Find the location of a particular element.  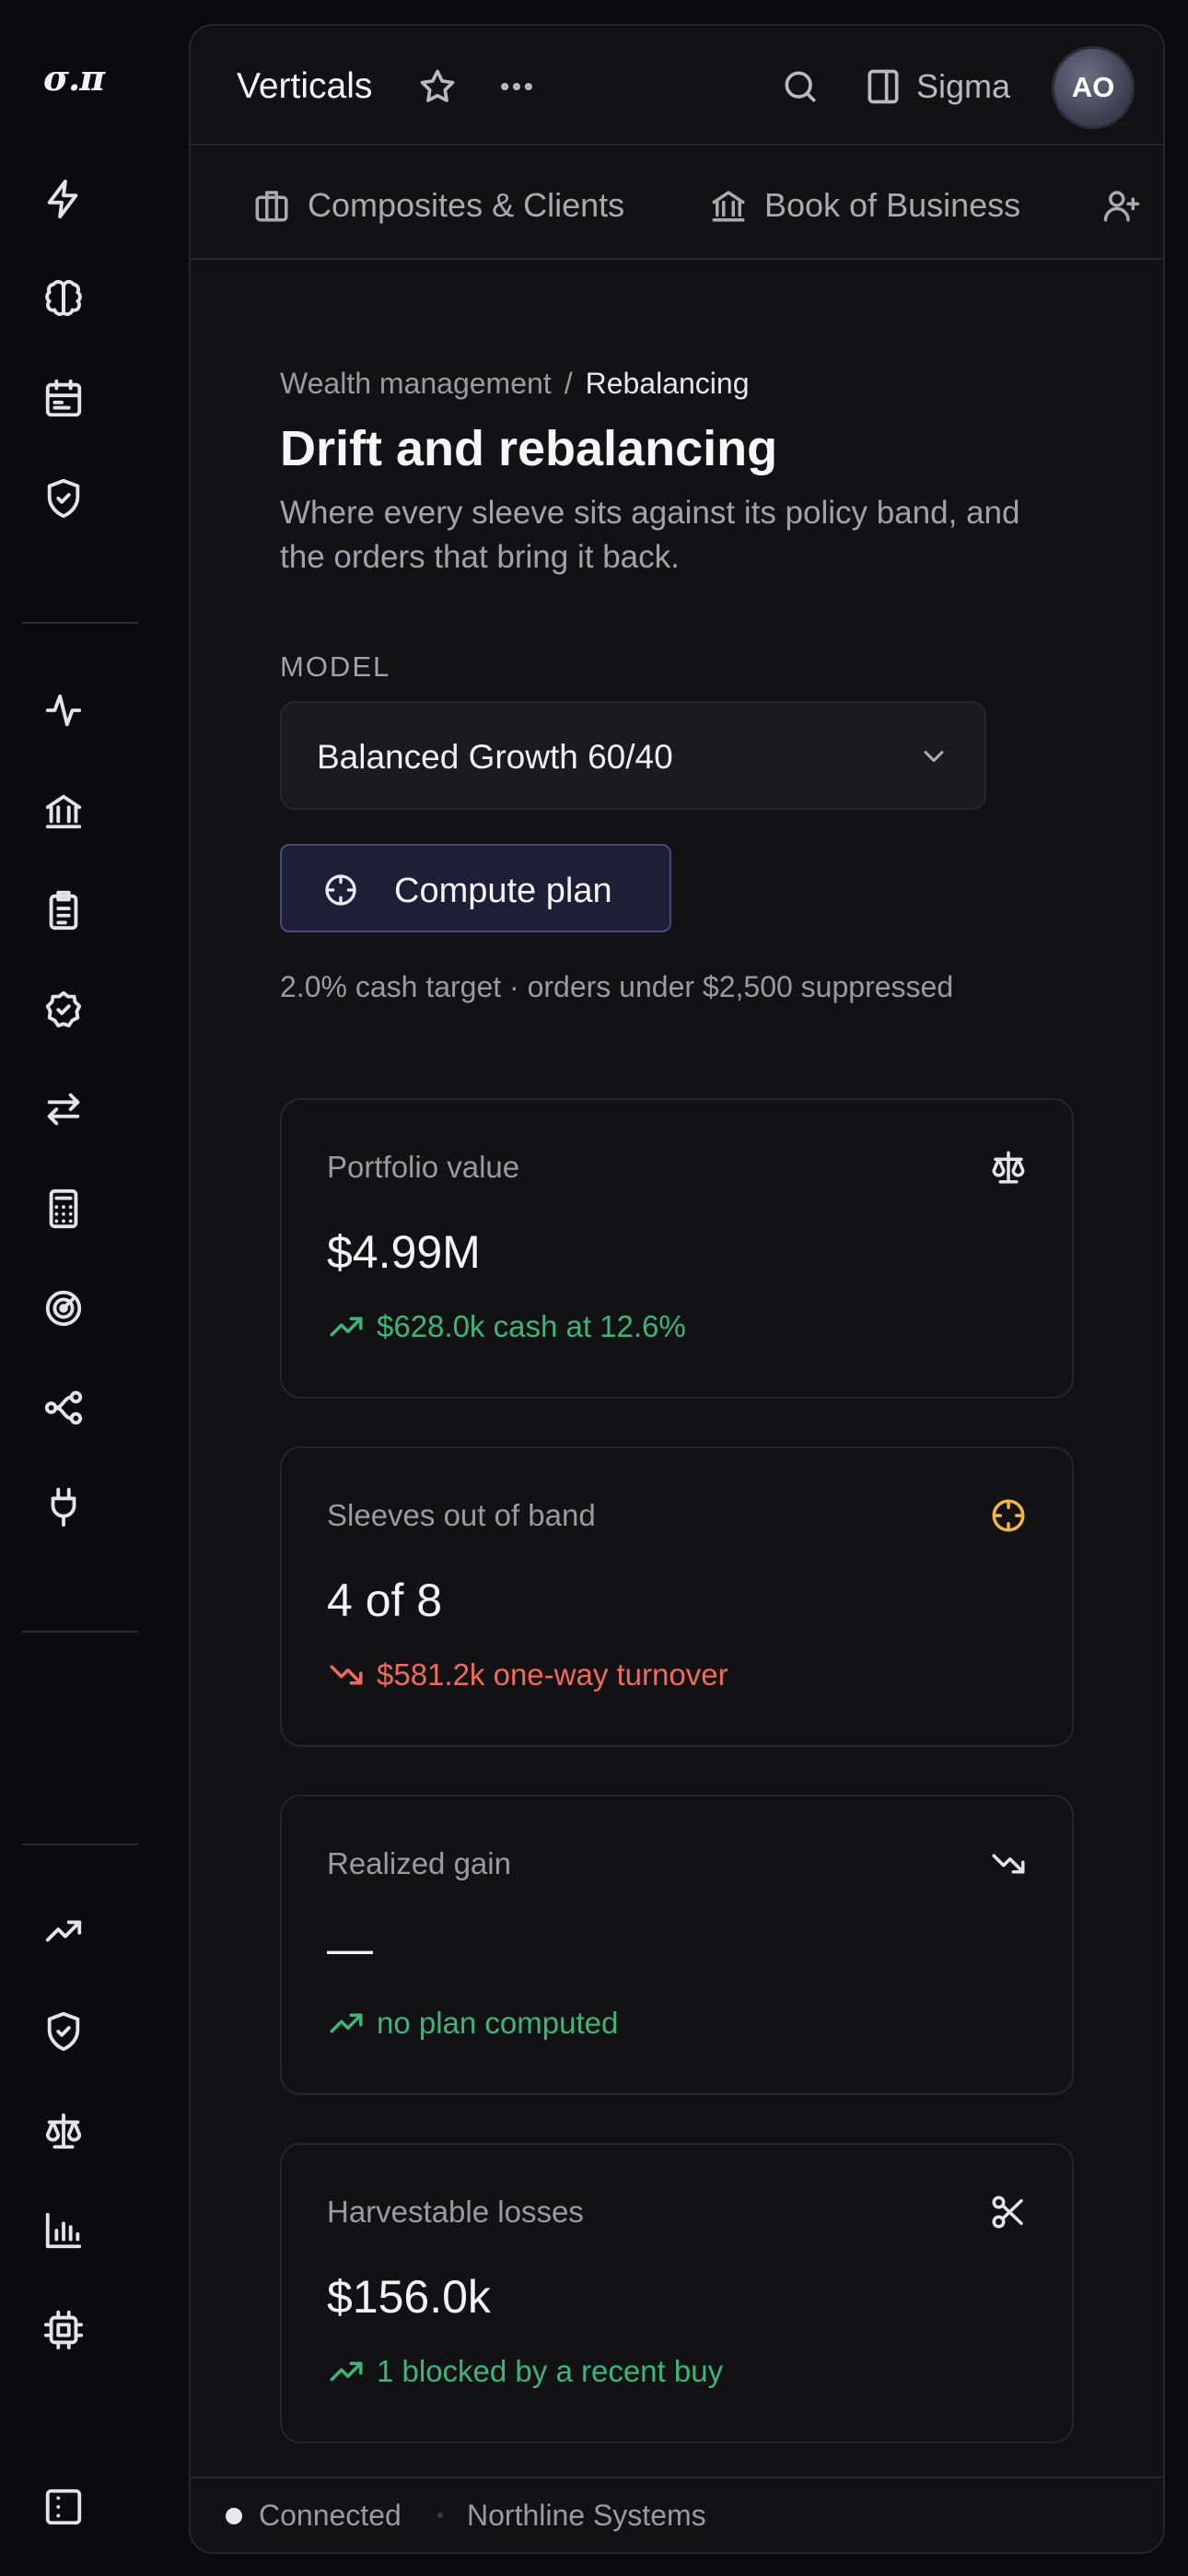

organization-name: Northline Systems is located at coordinates (586, 2515).